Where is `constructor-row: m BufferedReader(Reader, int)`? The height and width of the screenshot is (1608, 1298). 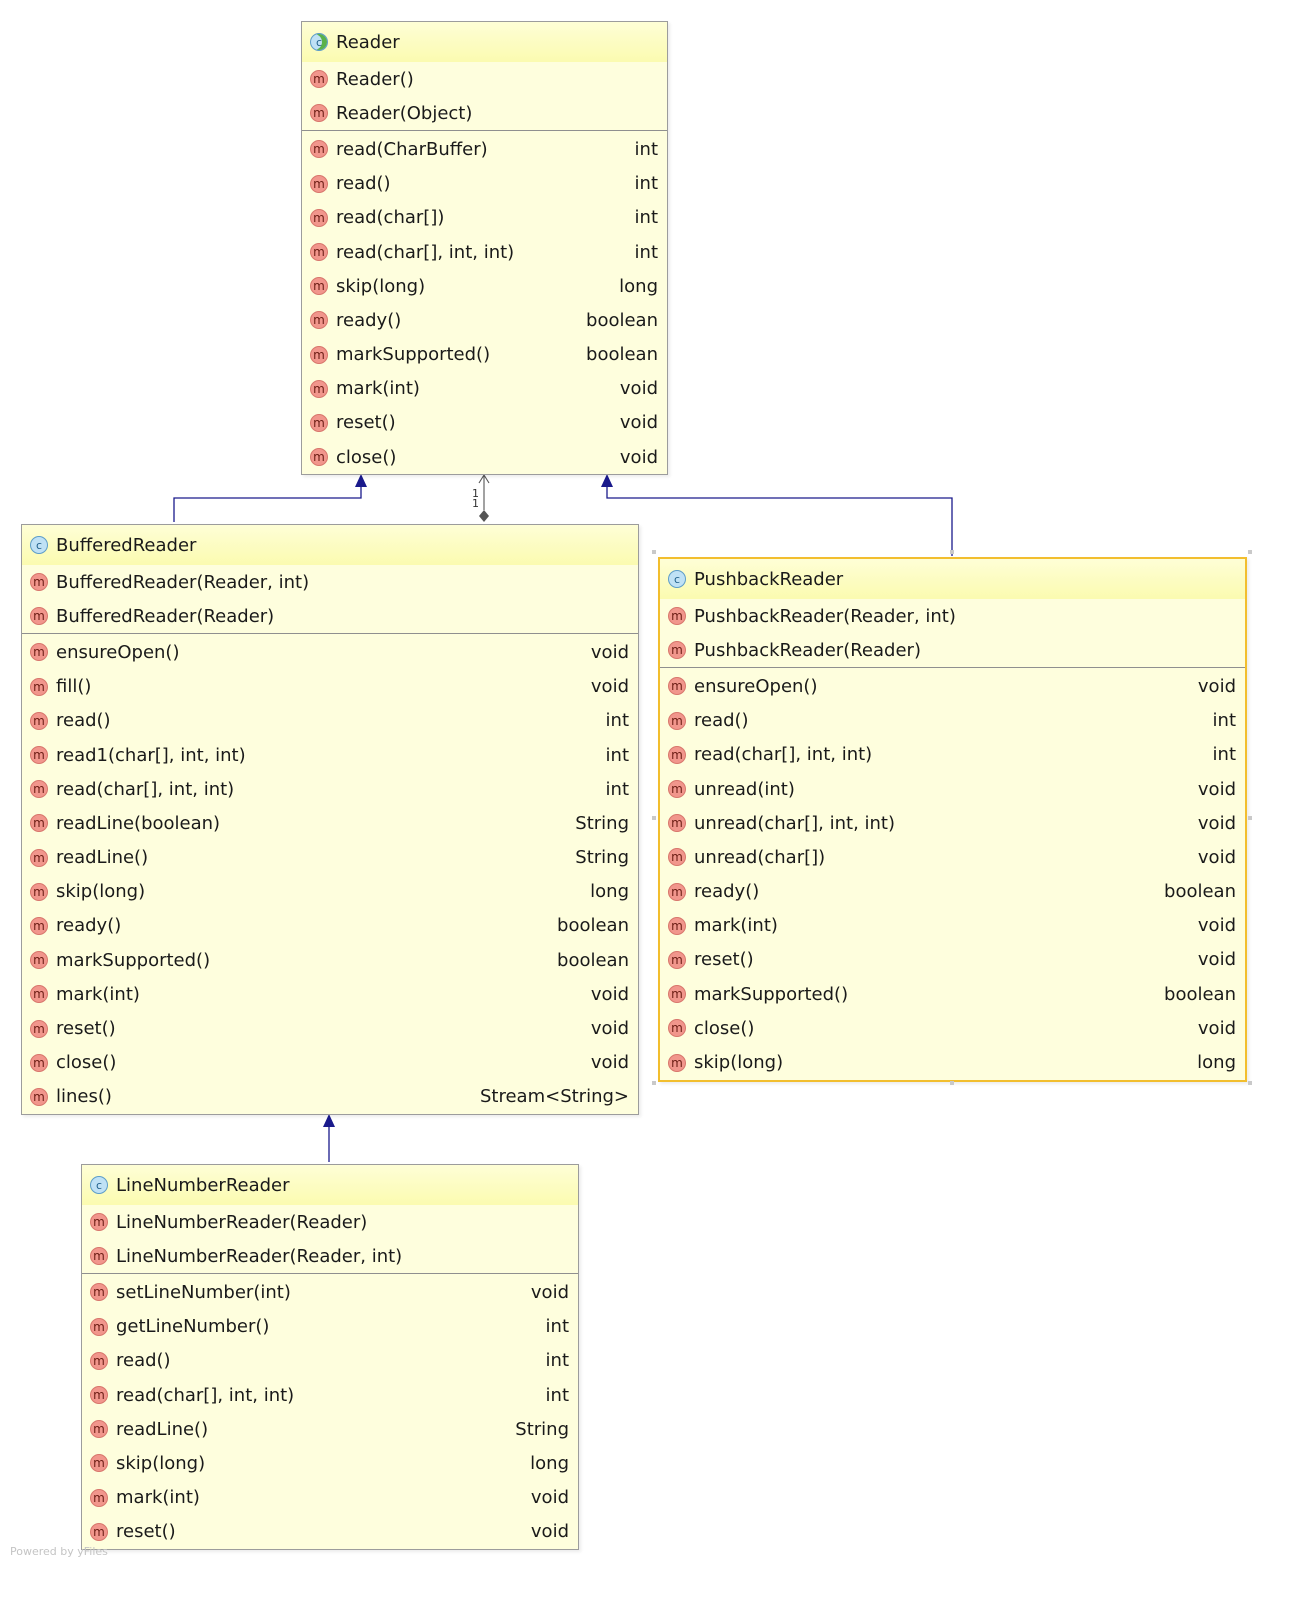
constructor-row: m BufferedReader(Reader, int) is located at coordinates (330, 582).